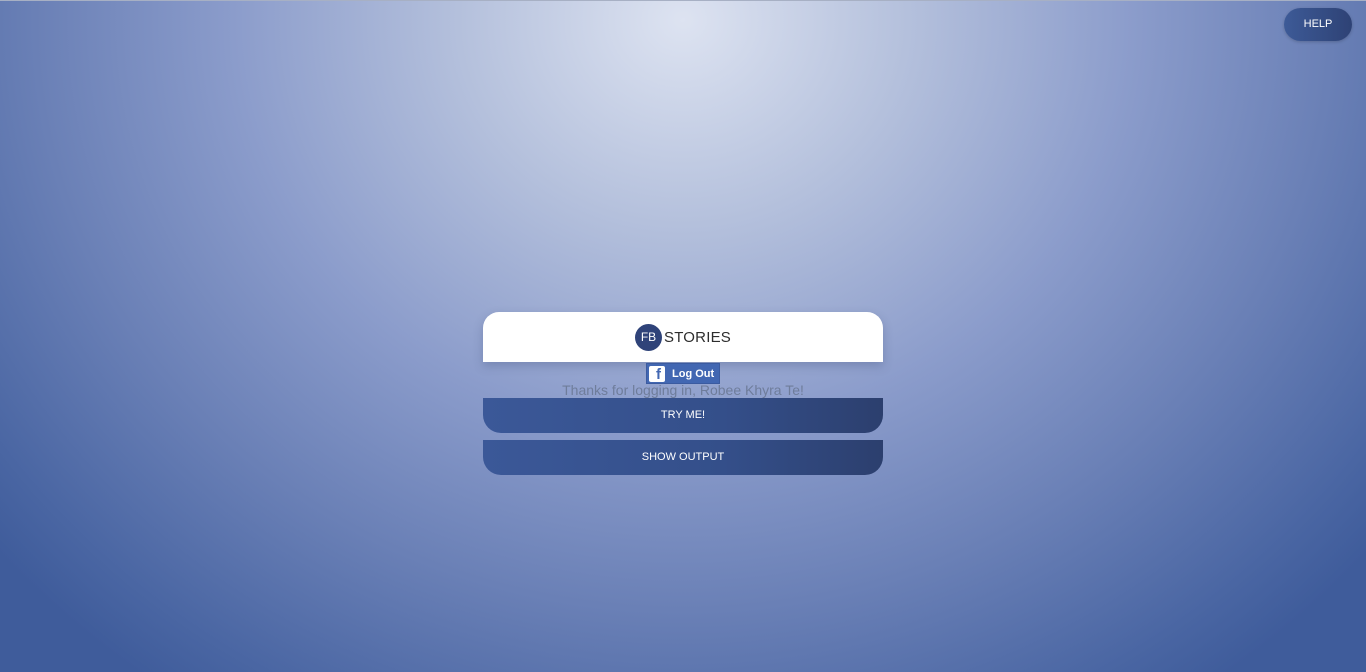  What do you see at coordinates (683, 415) in the screenshot?
I see `try-me-button: TRY ME!` at bounding box center [683, 415].